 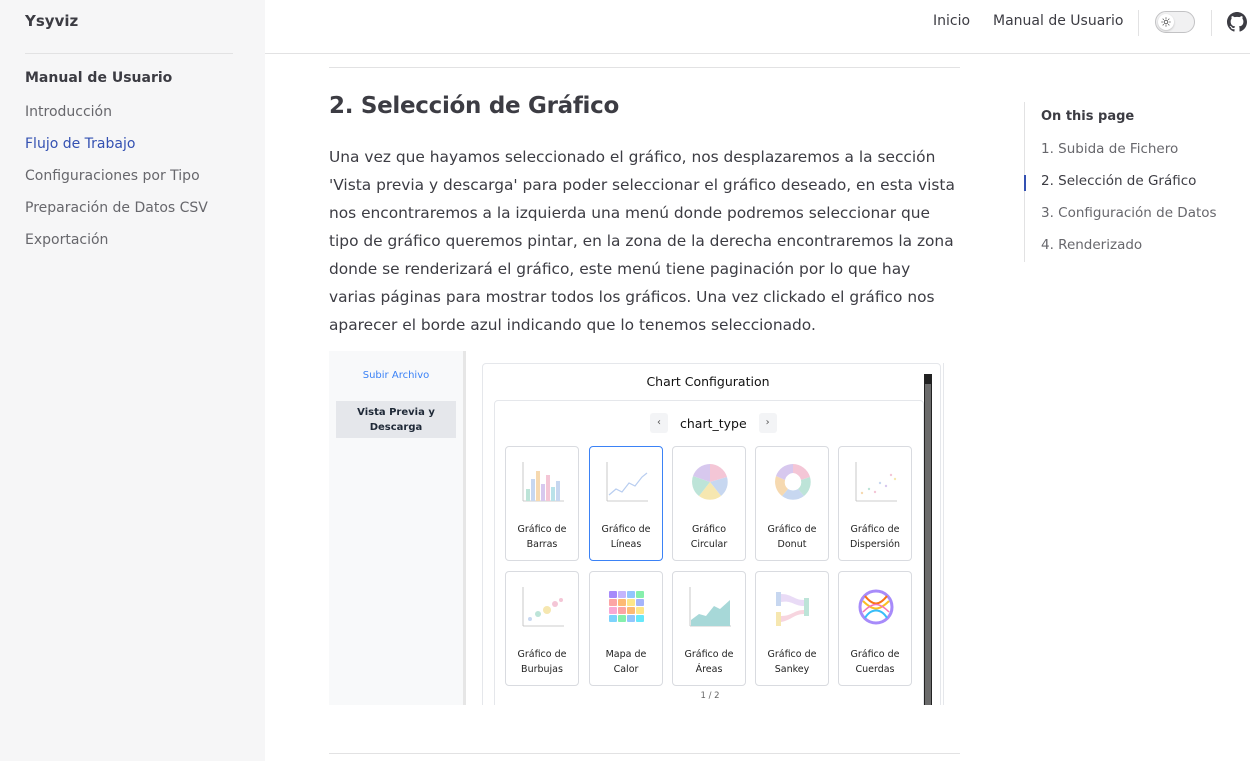 What do you see at coordinates (543, 607) in the screenshot?
I see `bubble-chart-icon` at bounding box center [543, 607].